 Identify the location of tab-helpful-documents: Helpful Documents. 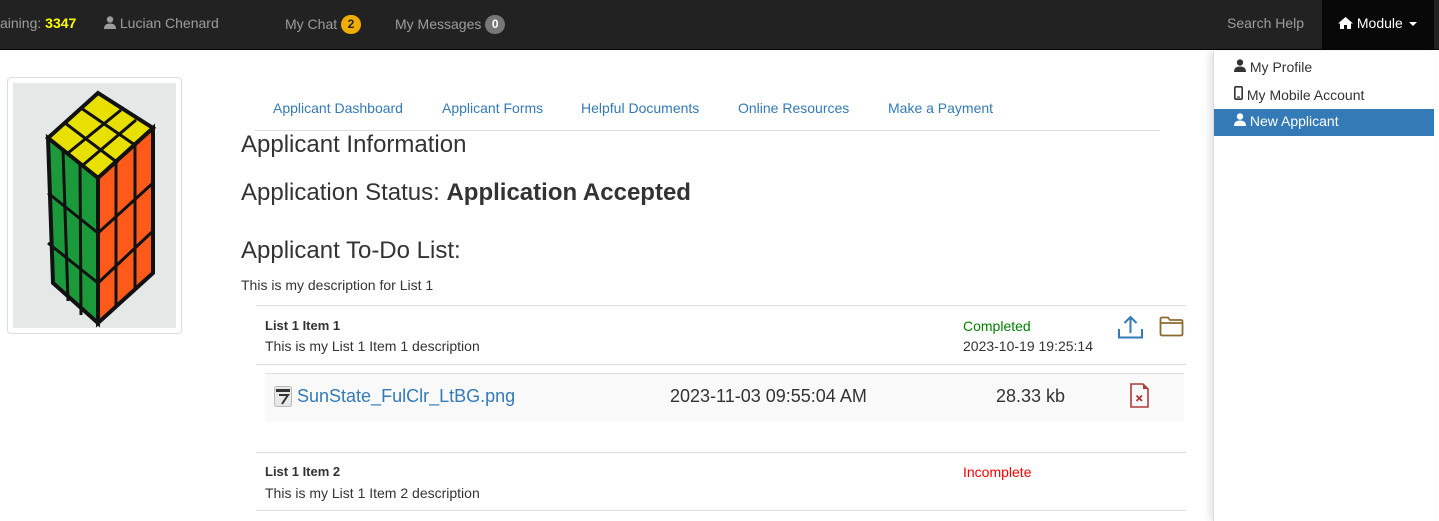
(640, 108).